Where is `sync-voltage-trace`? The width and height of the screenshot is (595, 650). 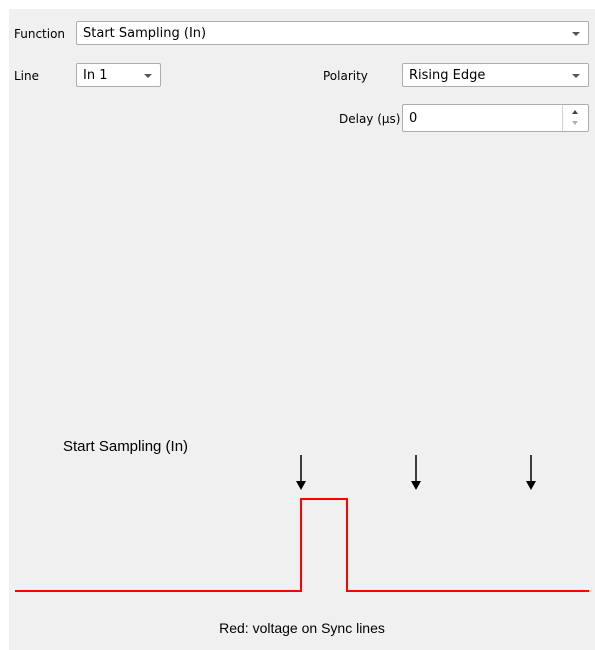
sync-voltage-trace is located at coordinates (302, 545).